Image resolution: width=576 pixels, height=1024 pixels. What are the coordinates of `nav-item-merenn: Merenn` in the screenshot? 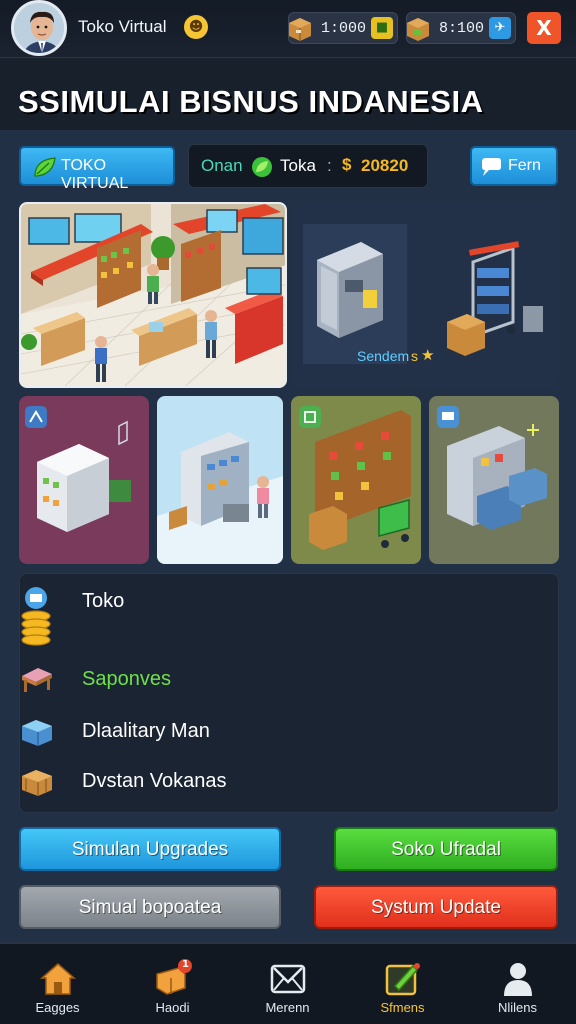 It's located at (287, 984).